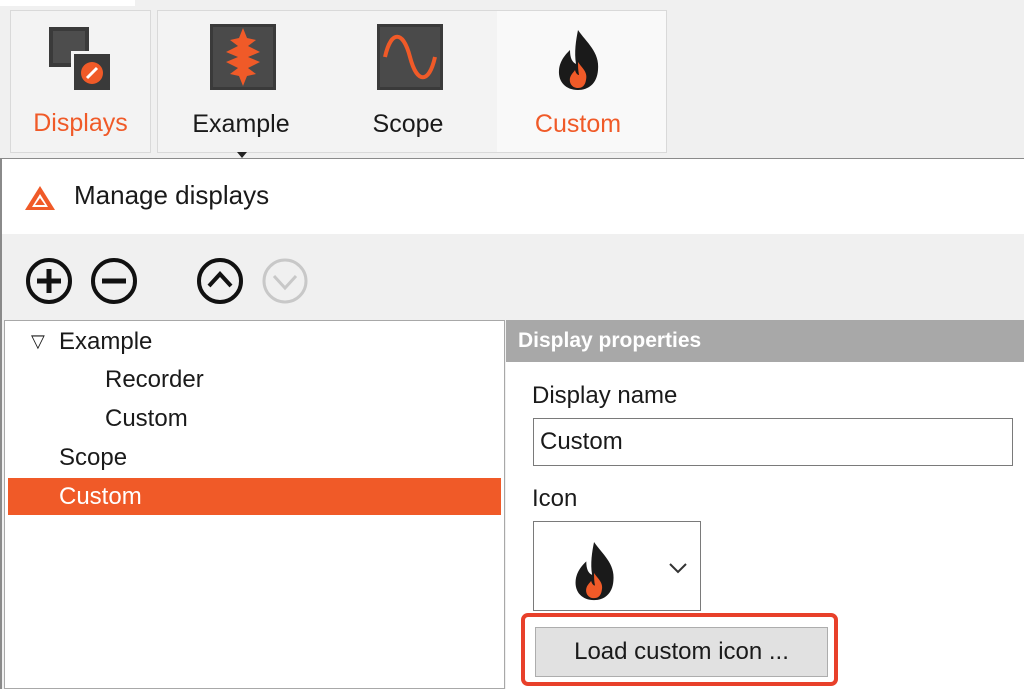 Image resolution: width=1024 pixels, height=689 pixels. I want to click on move-down-button, so click(285, 281).